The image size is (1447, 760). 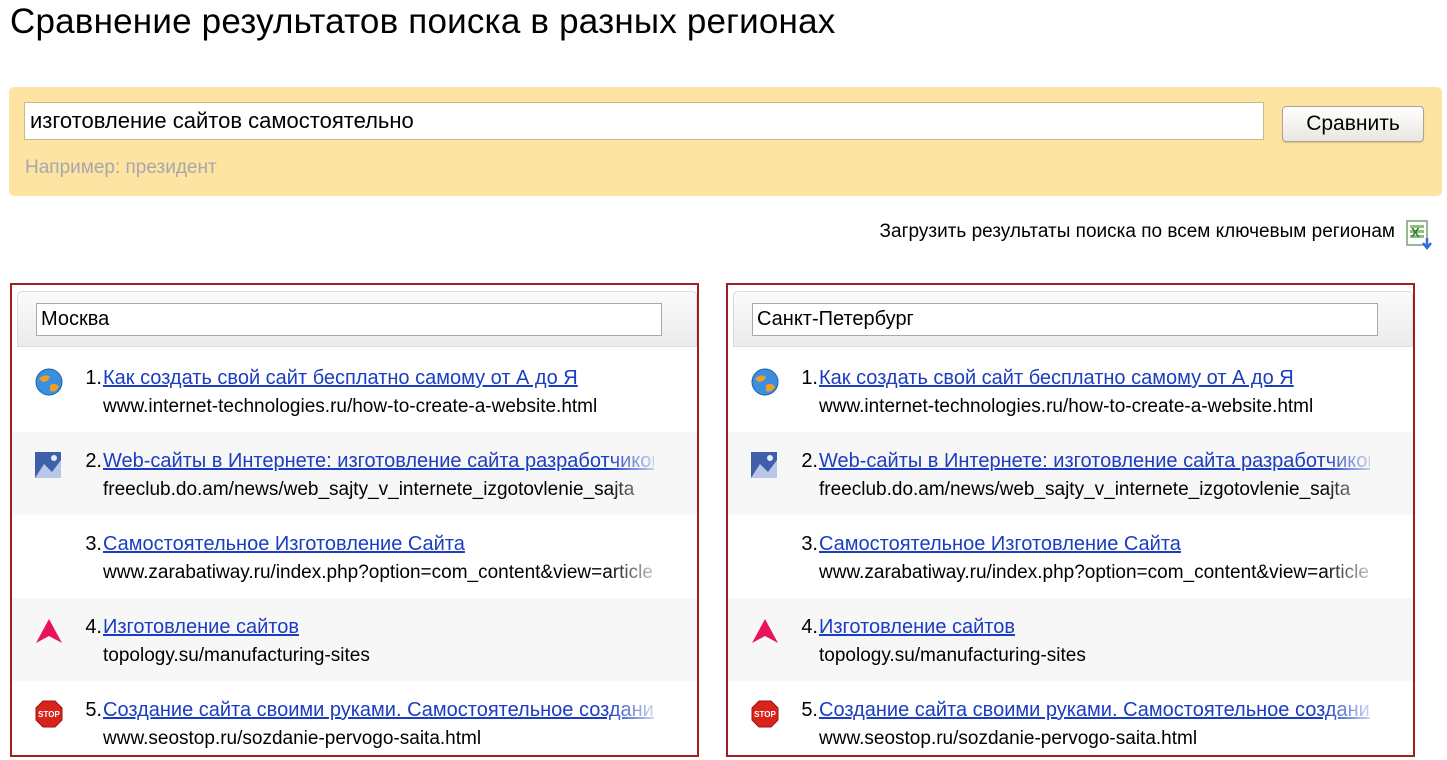 What do you see at coordinates (644, 121) in the screenshot?
I see `query-input` at bounding box center [644, 121].